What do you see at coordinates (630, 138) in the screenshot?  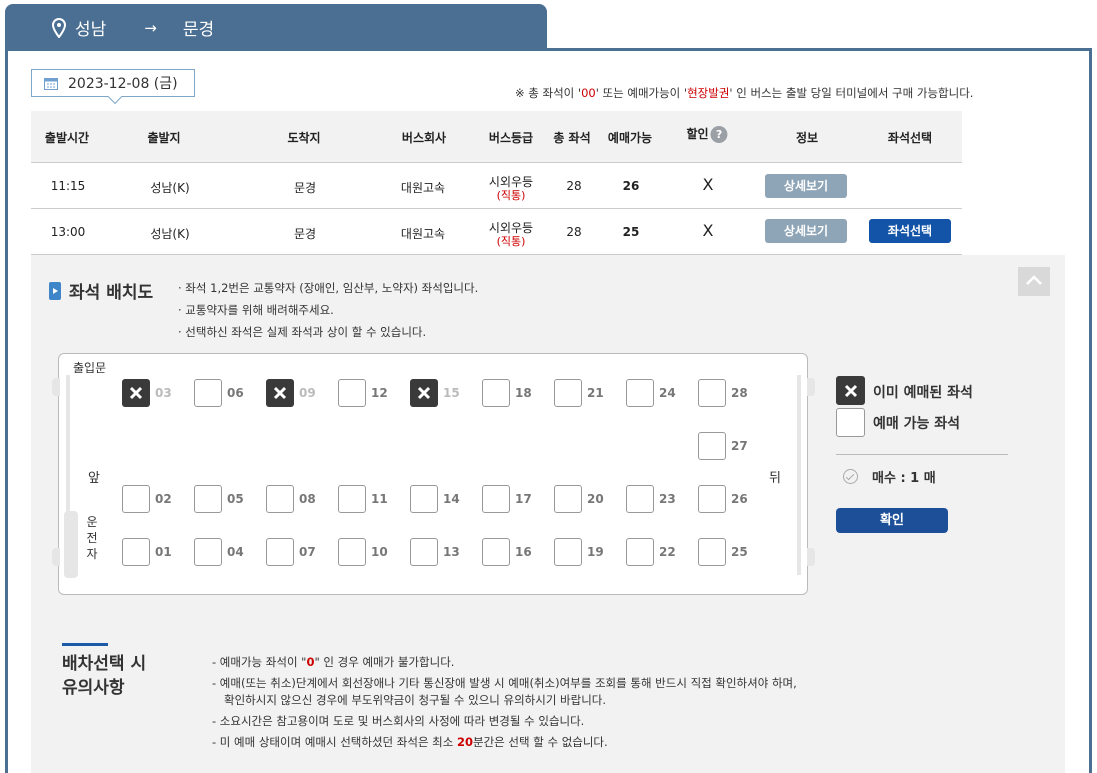 I see `header-available: 예매가능` at bounding box center [630, 138].